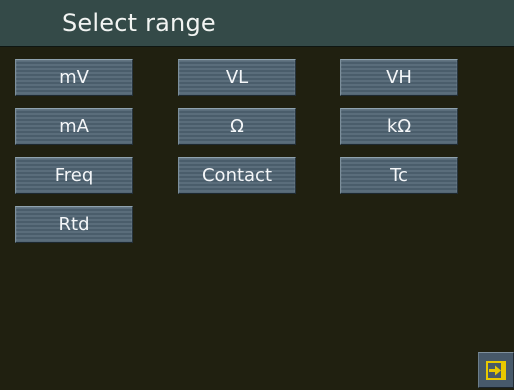 The width and height of the screenshot is (514, 390). I want to click on range-button-vl: VL, so click(237, 77).